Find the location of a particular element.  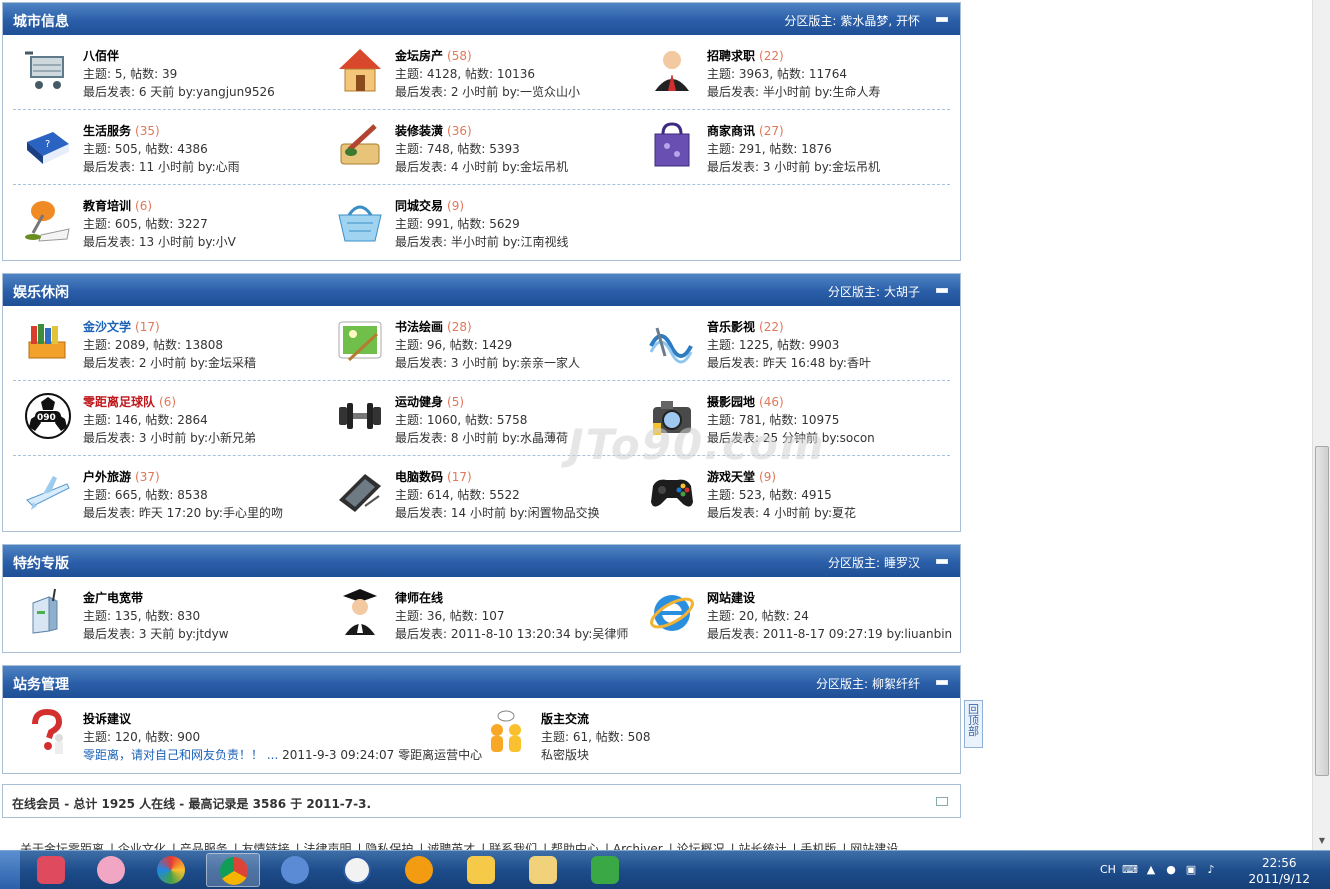

section-header: 城市信息 分区版主: 紫水晶梦, 开怀 is located at coordinates (481, 19).